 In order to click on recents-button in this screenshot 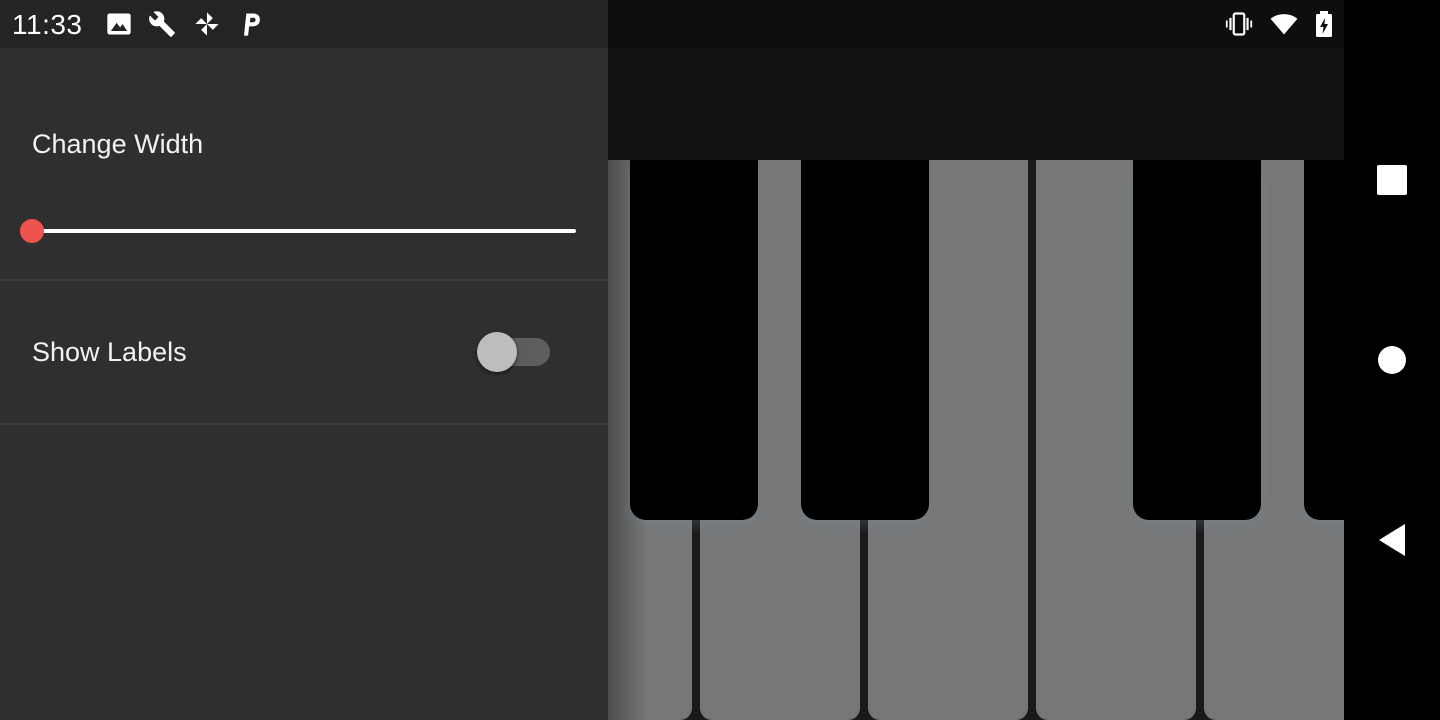, I will do `click(1392, 180)`.